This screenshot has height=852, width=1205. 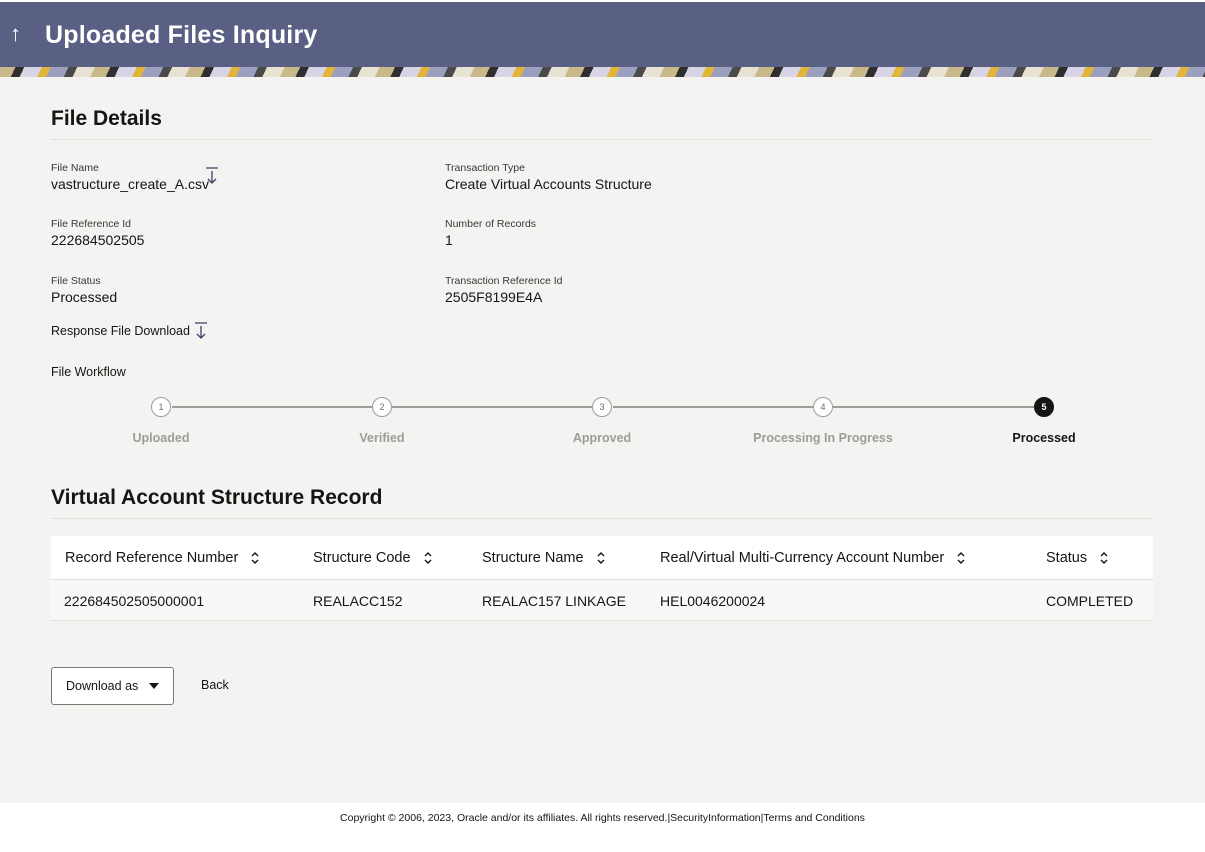 What do you see at coordinates (152, 558) in the screenshot?
I see `column-header-label: Record Reference Number` at bounding box center [152, 558].